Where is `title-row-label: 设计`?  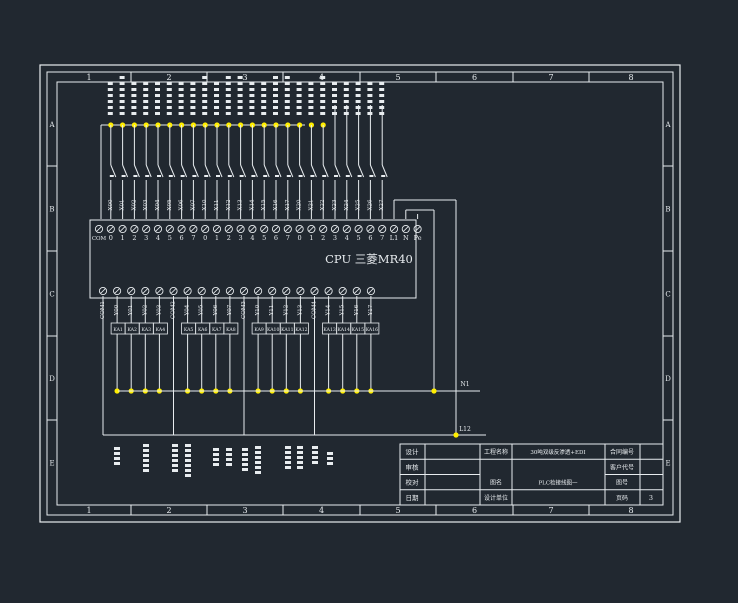
title-row-label: 设计 is located at coordinates (413, 451).